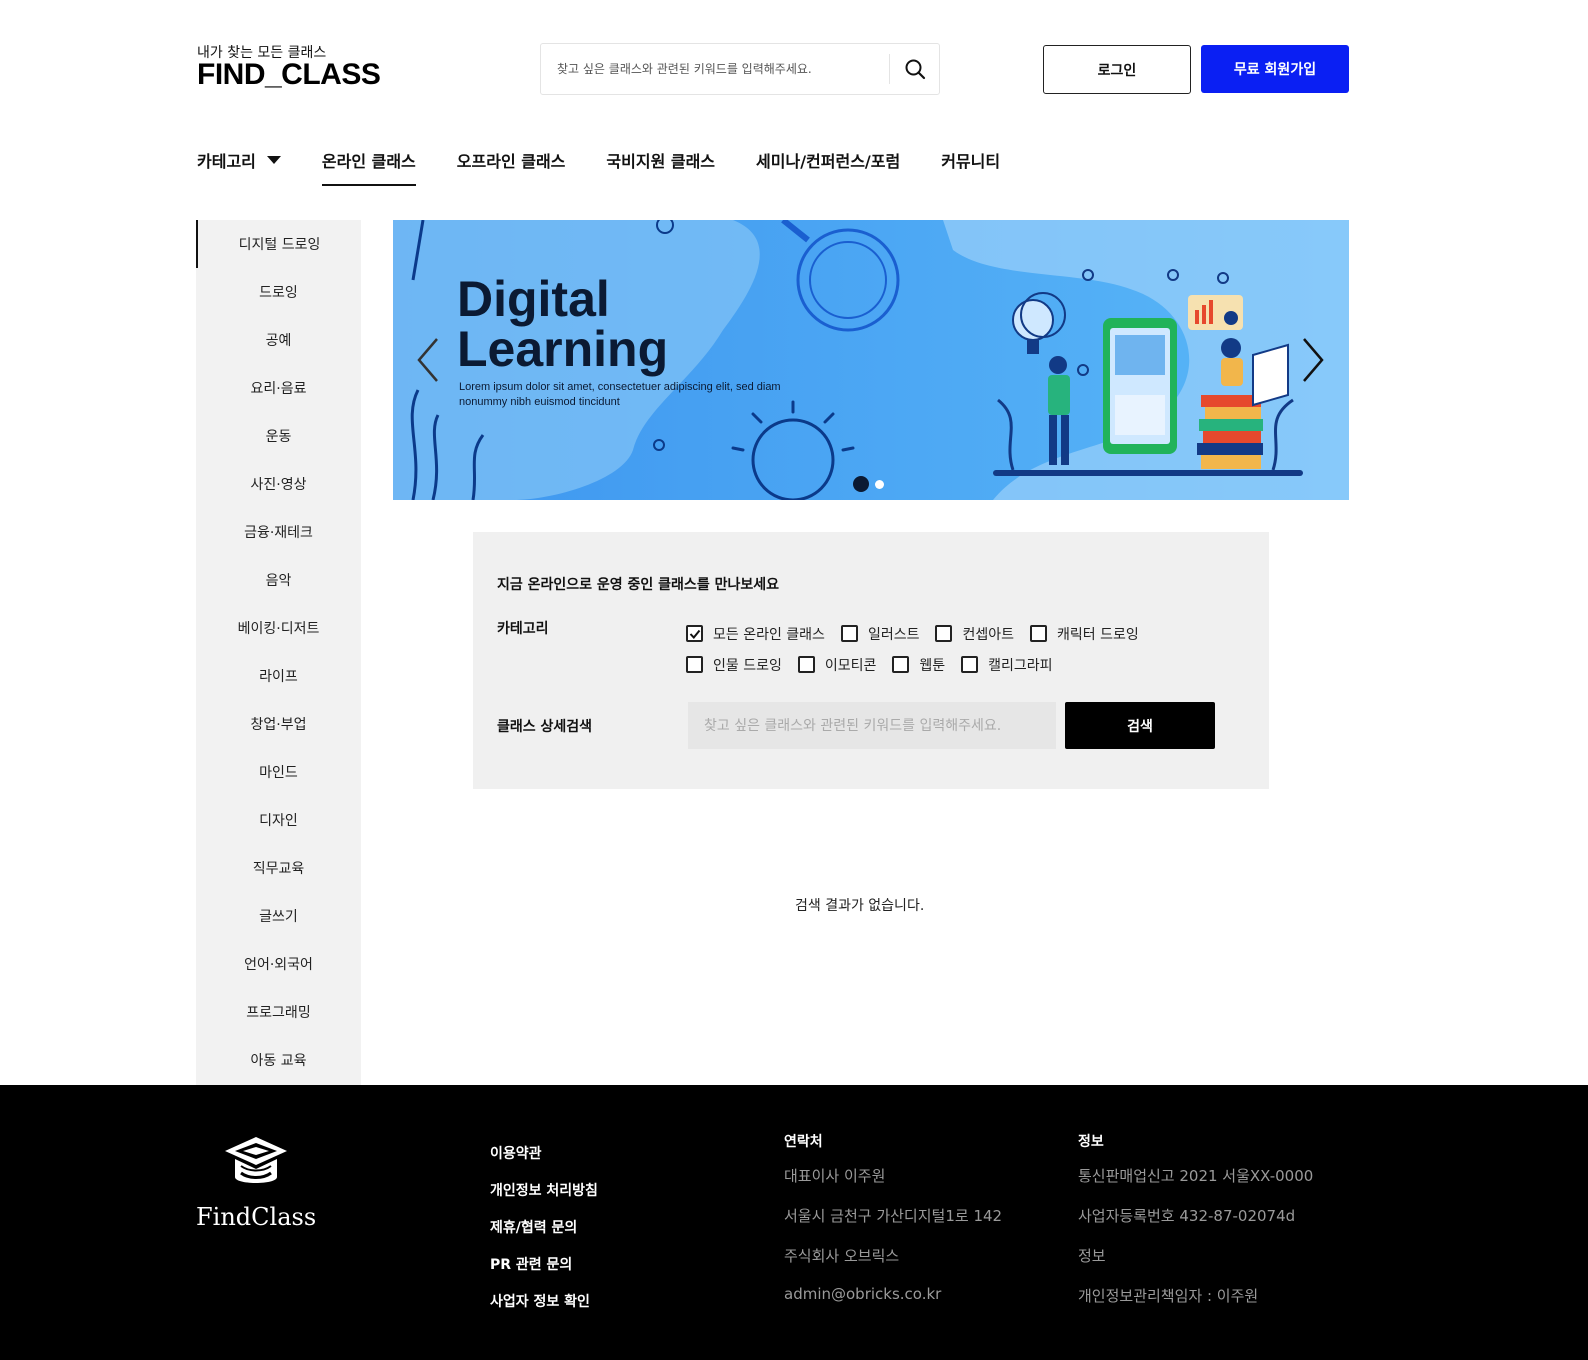  What do you see at coordinates (842, 1256) in the screenshot?
I see `footer-contact-item: 주식회사 오브릭스` at bounding box center [842, 1256].